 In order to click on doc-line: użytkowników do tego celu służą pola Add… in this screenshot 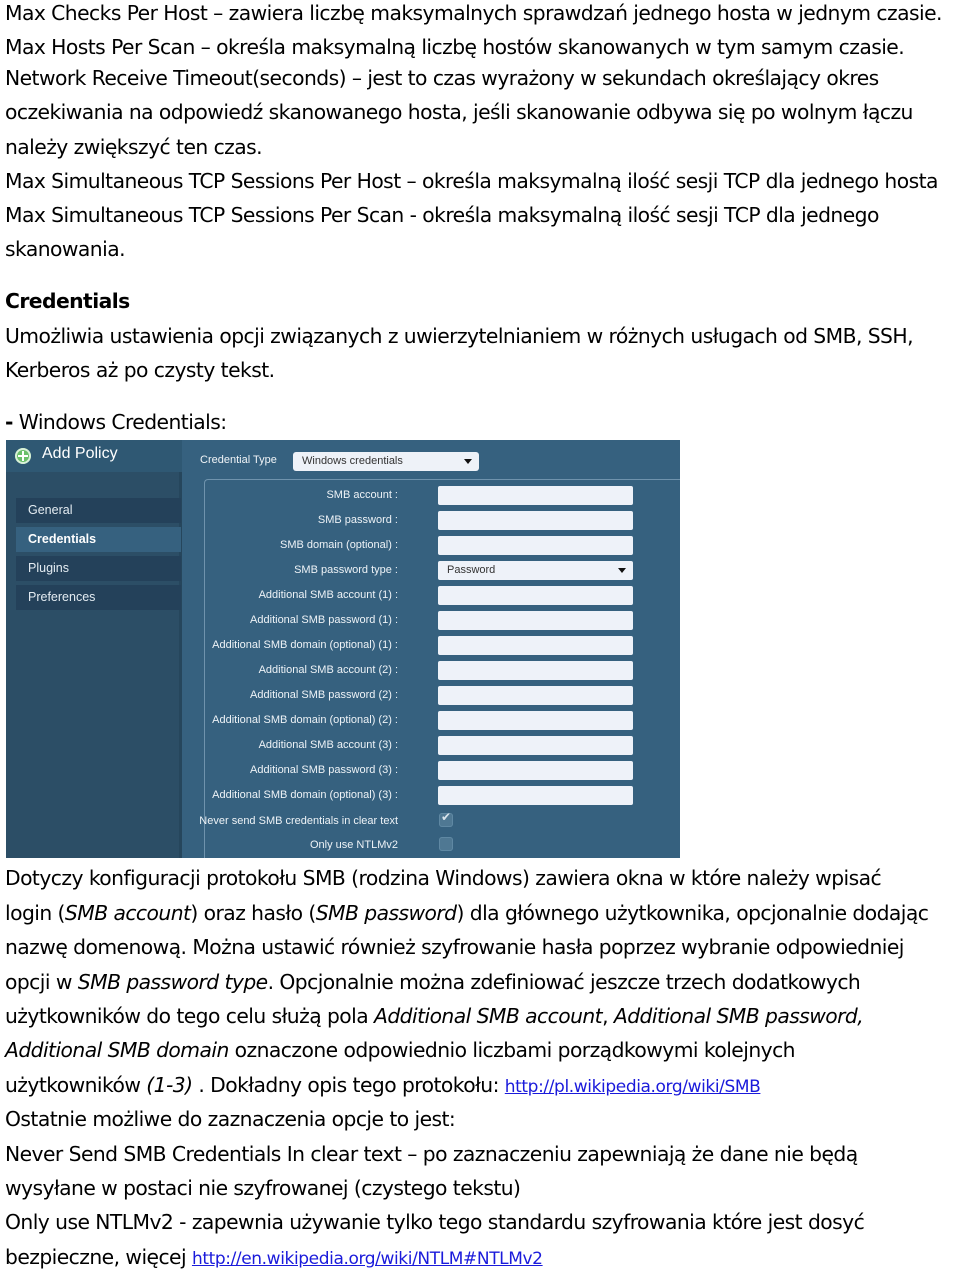, I will do `click(434, 1016)`.